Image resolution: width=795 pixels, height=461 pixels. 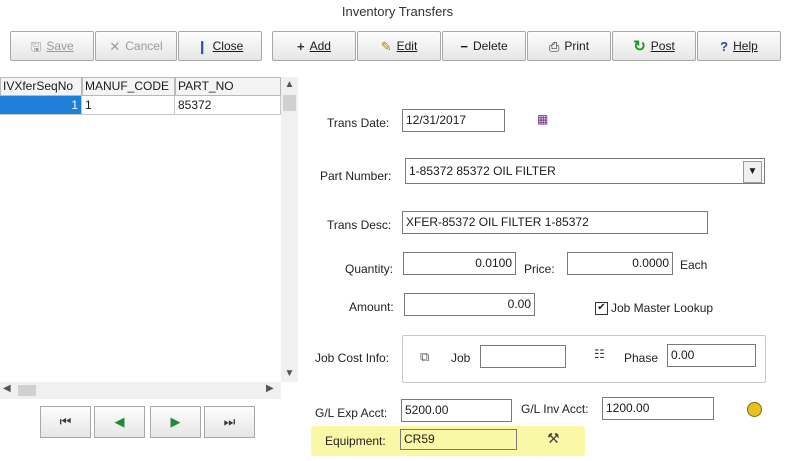 I want to click on trans-desc-field: XFER-85372 OIL FILTER 1-85372, so click(x=555, y=222).